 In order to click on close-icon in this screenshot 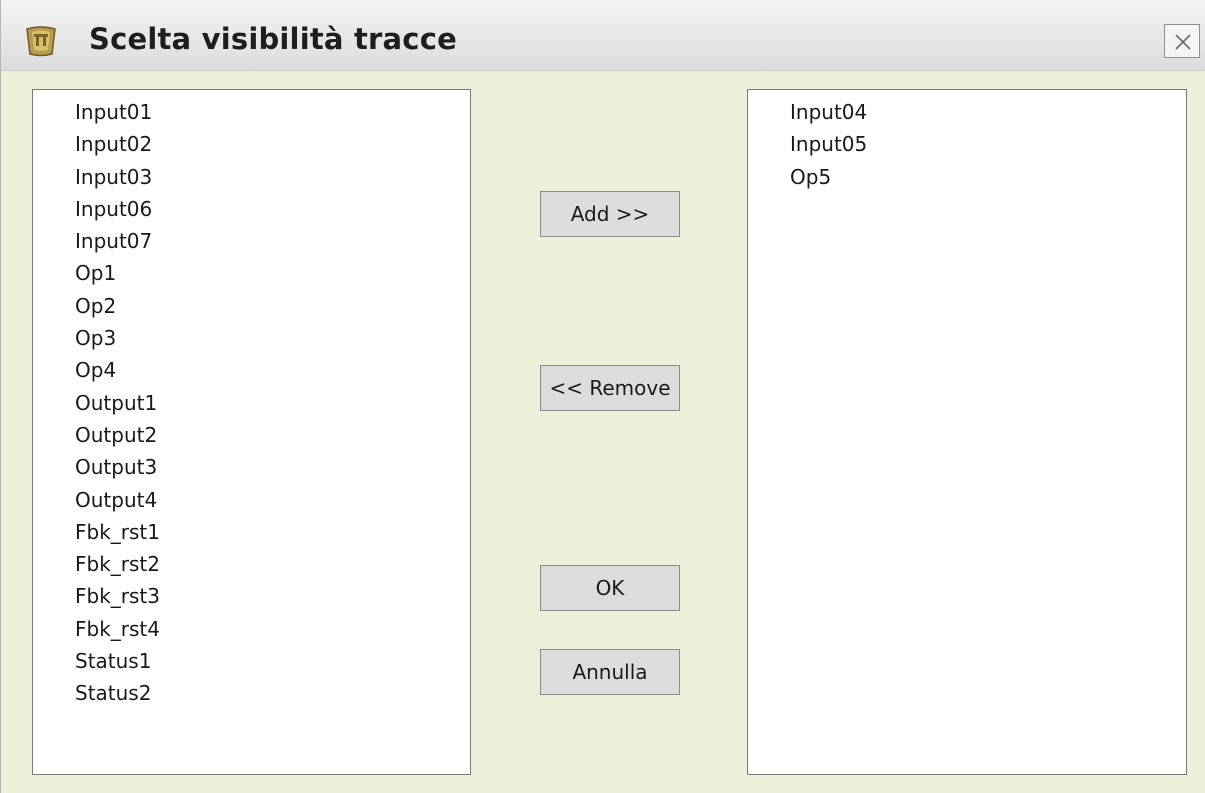, I will do `click(1183, 42)`.